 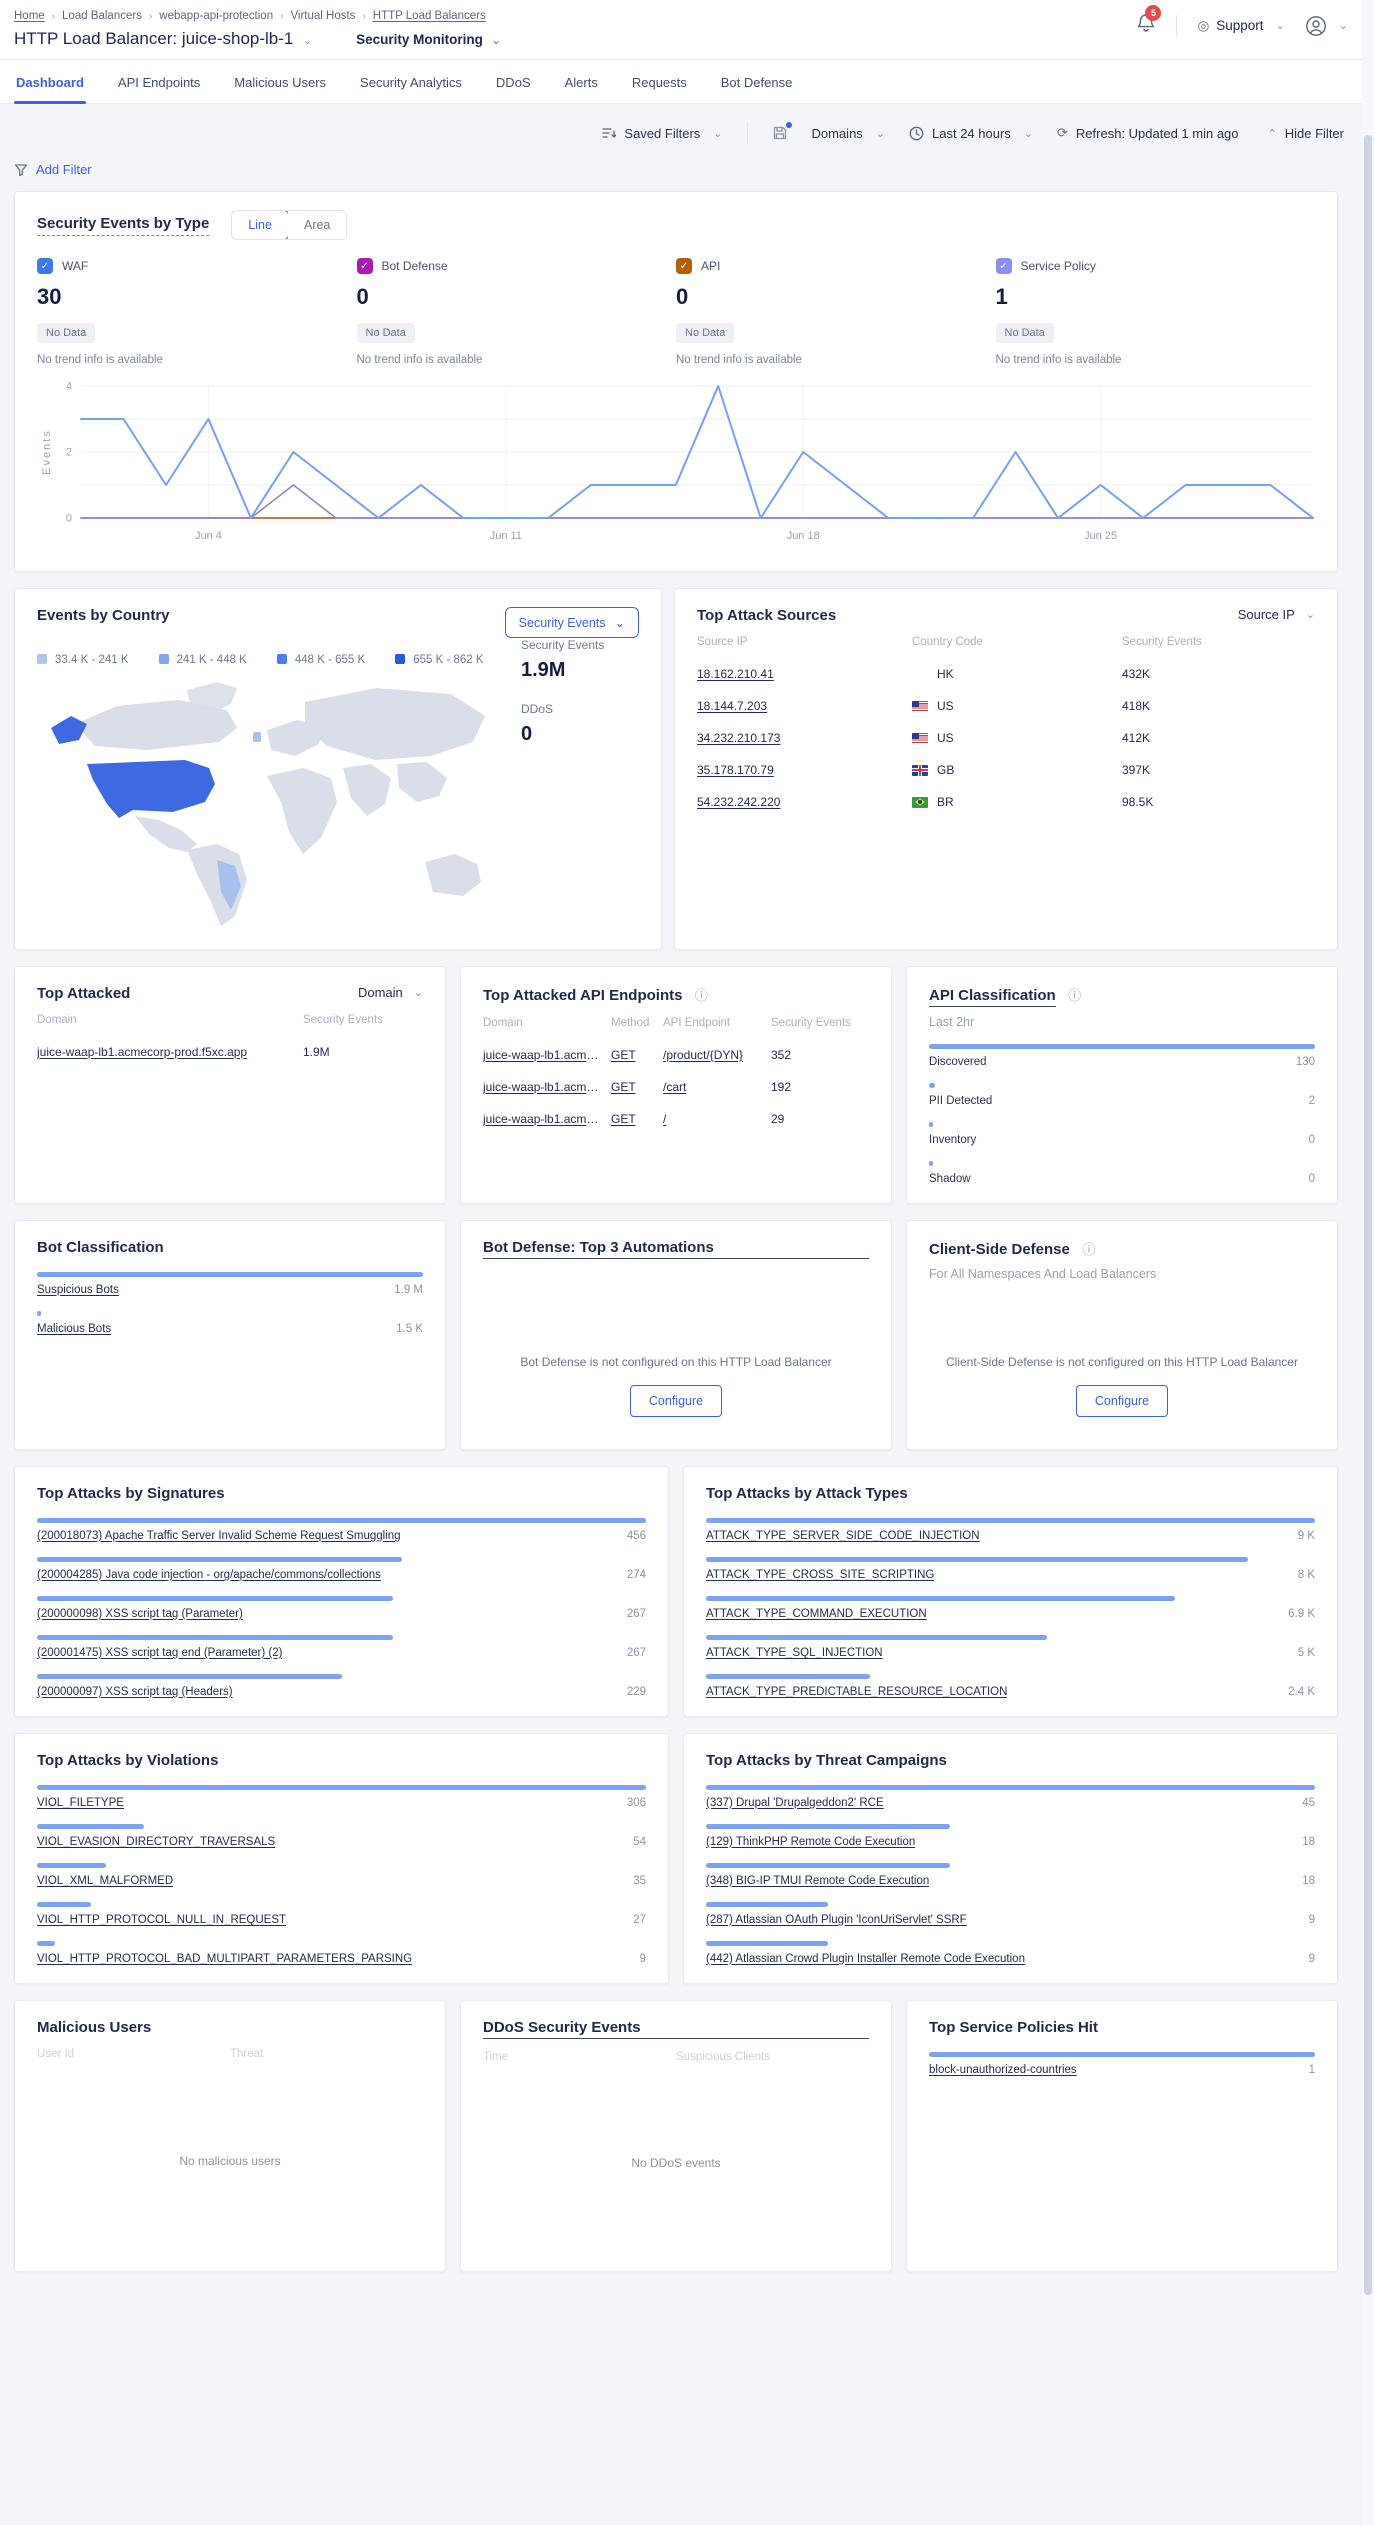 What do you see at coordinates (83, 661) in the screenshot?
I see `legend-item: 33.4 K - 241 K` at bounding box center [83, 661].